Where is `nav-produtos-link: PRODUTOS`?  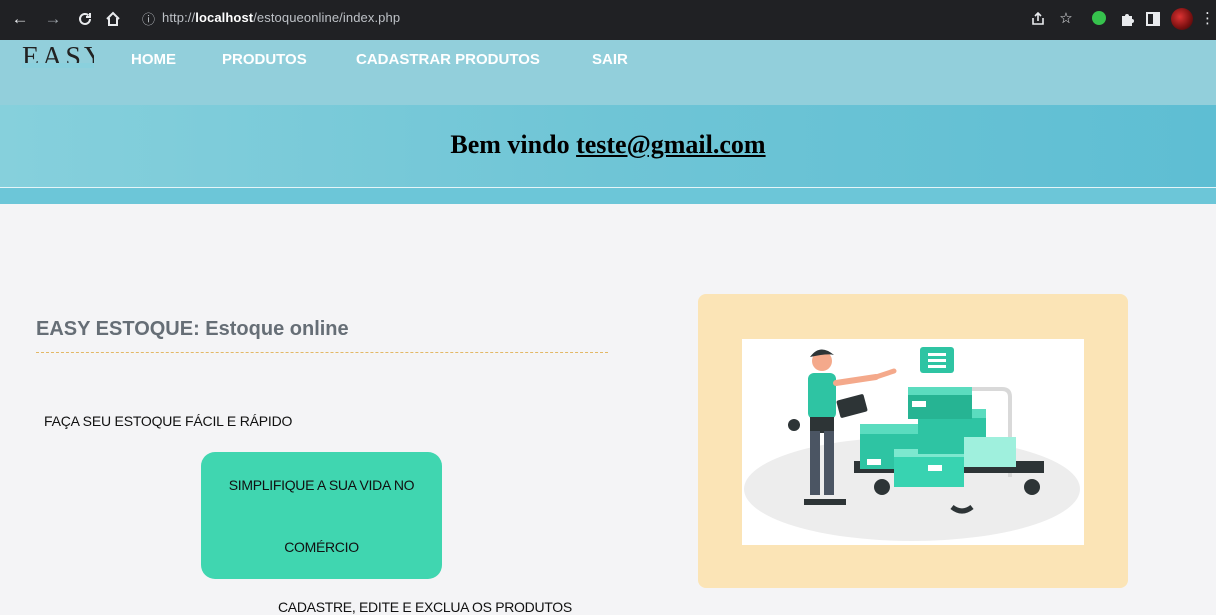
nav-produtos-link: PRODUTOS is located at coordinates (264, 59).